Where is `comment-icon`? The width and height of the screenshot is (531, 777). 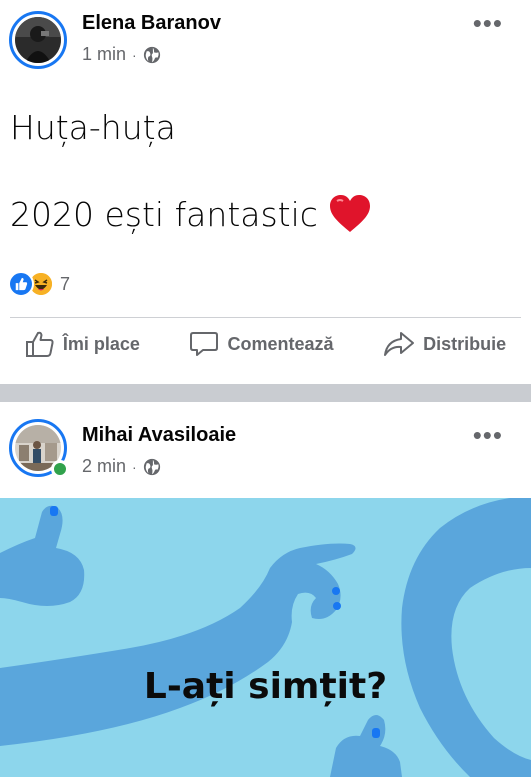
comment-icon is located at coordinates (204, 344).